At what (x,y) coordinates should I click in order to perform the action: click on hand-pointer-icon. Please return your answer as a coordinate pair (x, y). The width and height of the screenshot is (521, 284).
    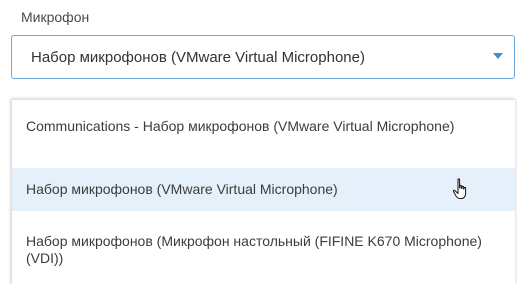
    Looking at the image, I should click on (459, 188).